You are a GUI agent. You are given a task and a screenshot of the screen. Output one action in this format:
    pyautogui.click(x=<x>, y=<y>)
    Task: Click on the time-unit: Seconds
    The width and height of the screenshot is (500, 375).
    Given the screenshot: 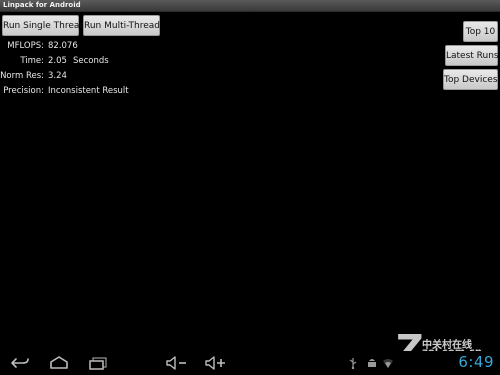 What is the action you would take?
    pyautogui.click(x=91, y=61)
    